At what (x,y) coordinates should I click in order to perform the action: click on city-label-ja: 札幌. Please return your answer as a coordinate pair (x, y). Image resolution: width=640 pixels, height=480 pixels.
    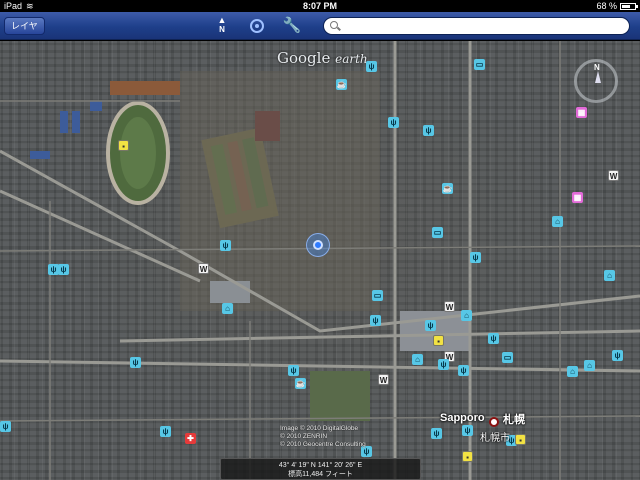
    Looking at the image, I should click on (514, 419).